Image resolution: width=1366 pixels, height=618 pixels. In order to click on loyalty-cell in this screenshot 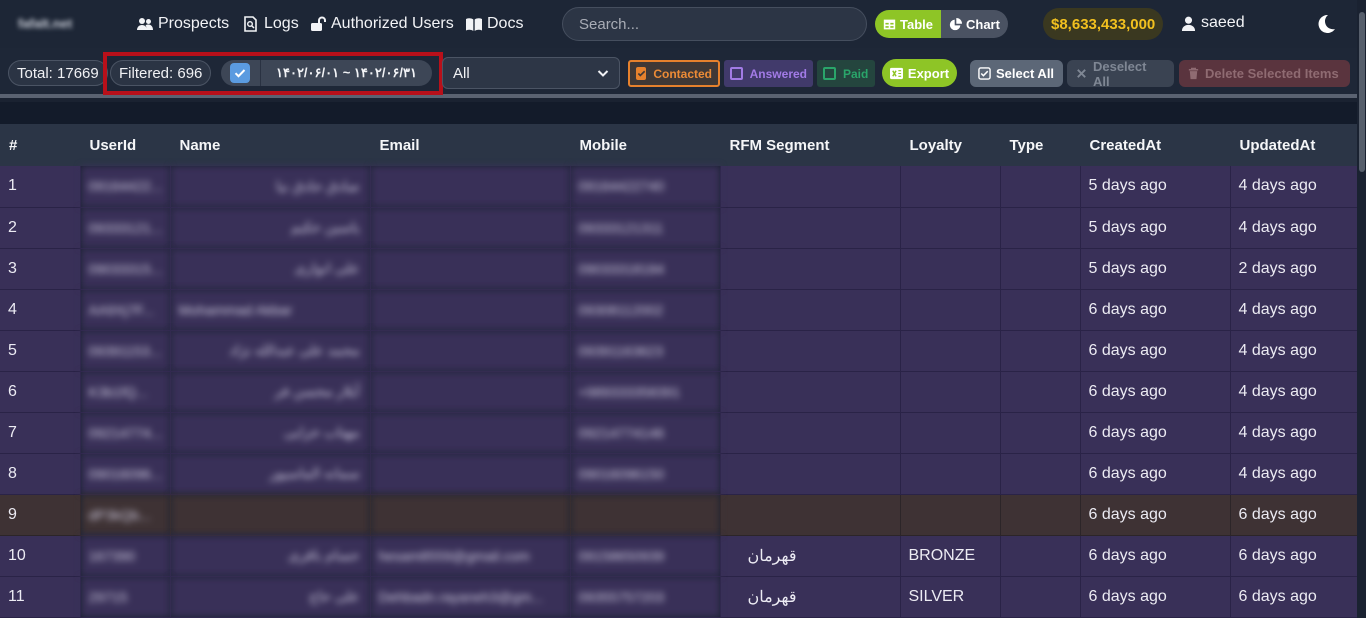, I will do `click(950, 433)`.